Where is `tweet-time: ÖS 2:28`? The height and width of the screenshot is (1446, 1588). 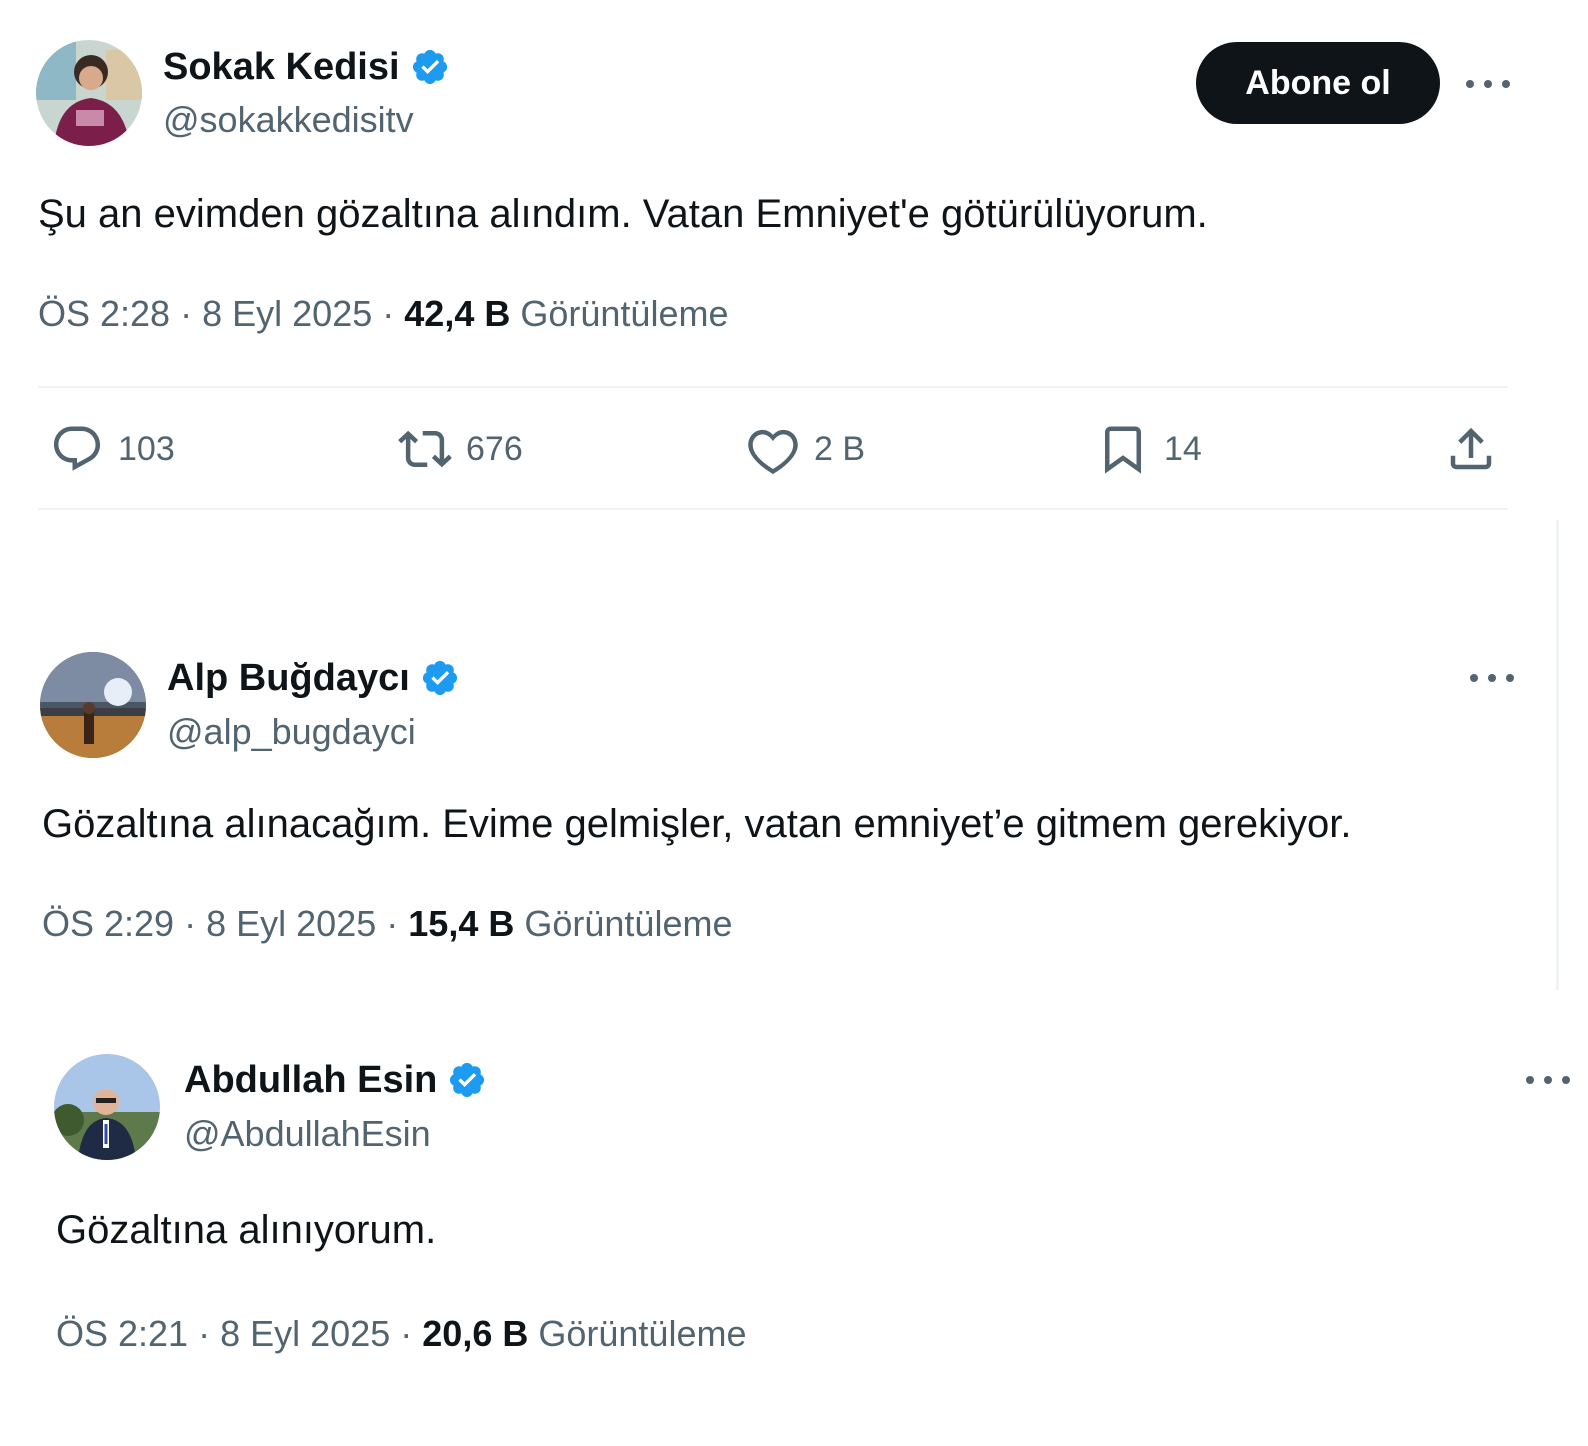 tweet-time: ÖS 2:28 is located at coordinates (104, 313).